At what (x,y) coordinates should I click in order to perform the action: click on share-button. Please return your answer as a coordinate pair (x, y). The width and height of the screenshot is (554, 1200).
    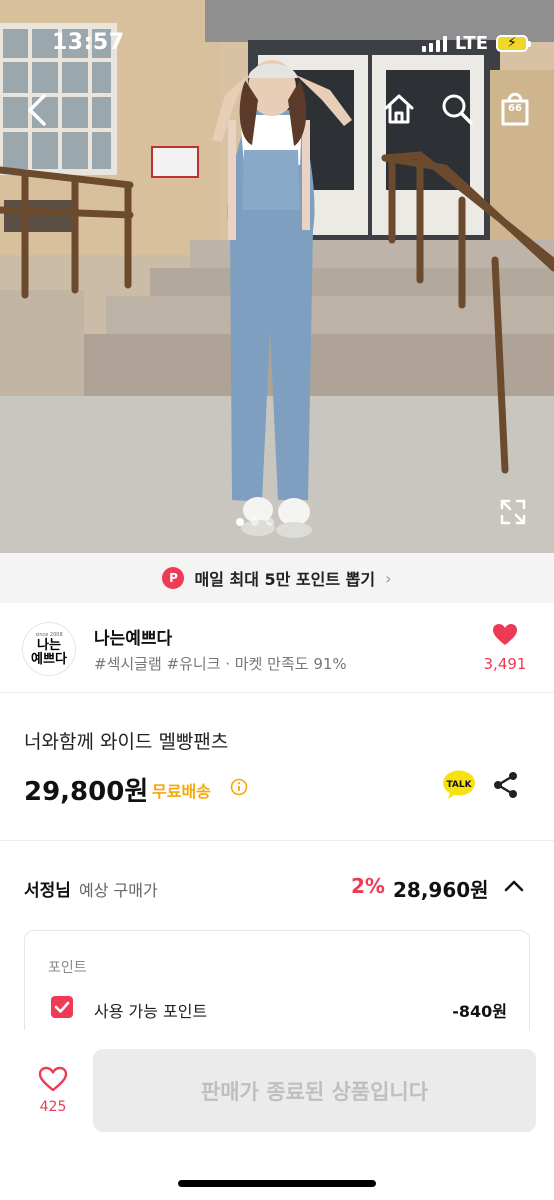
    Looking at the image, I should click on (506, 785).